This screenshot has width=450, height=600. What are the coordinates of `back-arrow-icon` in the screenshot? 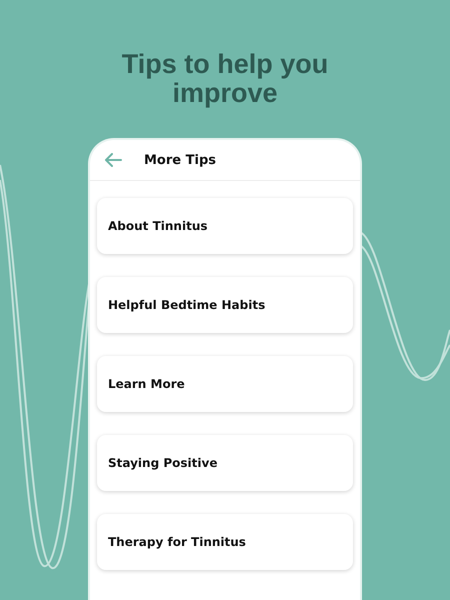 It's located at (113, 160).